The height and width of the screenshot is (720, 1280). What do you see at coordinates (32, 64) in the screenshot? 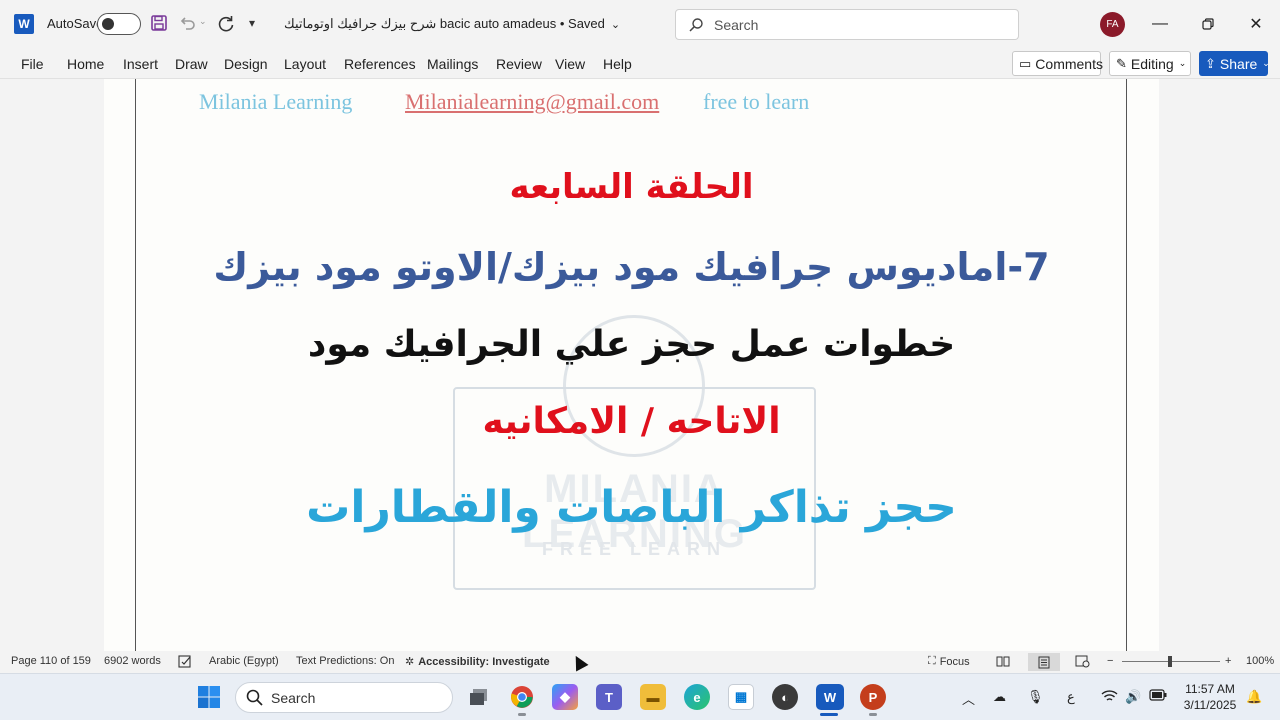
I see `tab-file: File` at bounding box center [32, 64].